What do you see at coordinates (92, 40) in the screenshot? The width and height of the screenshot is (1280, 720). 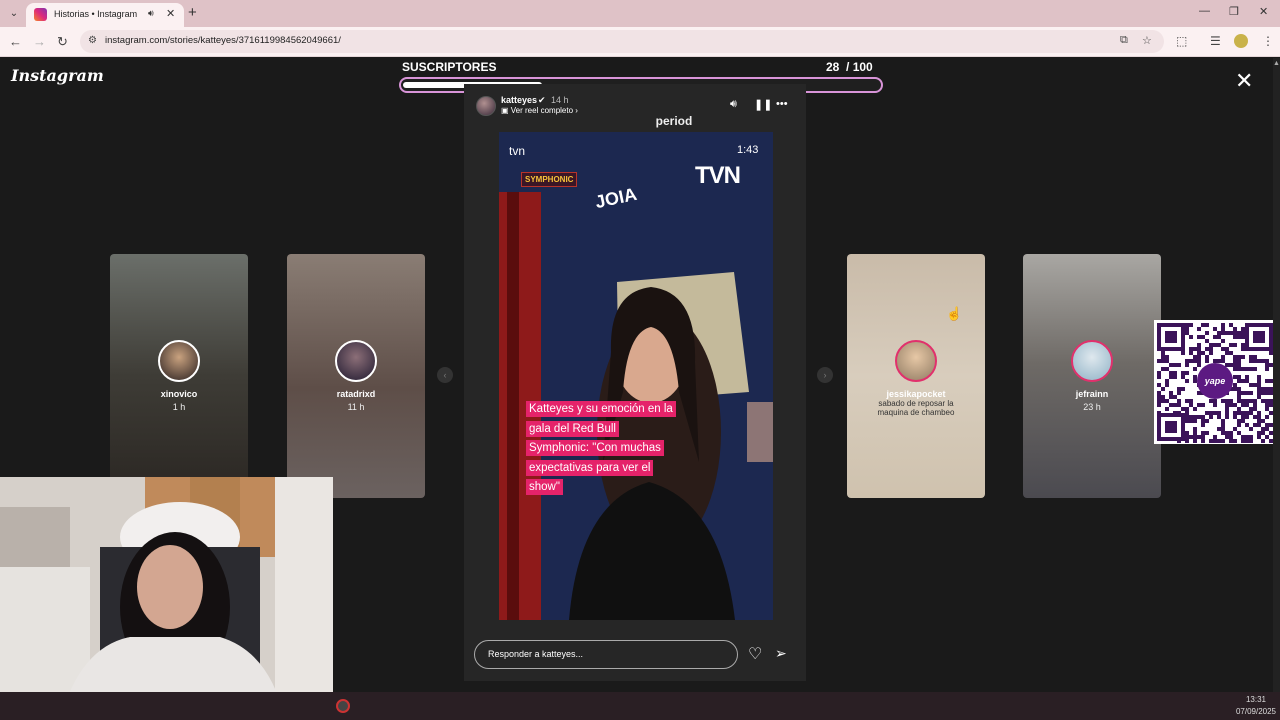 I see `site-info-icon: ⚙` at bounding box center [92, 40].